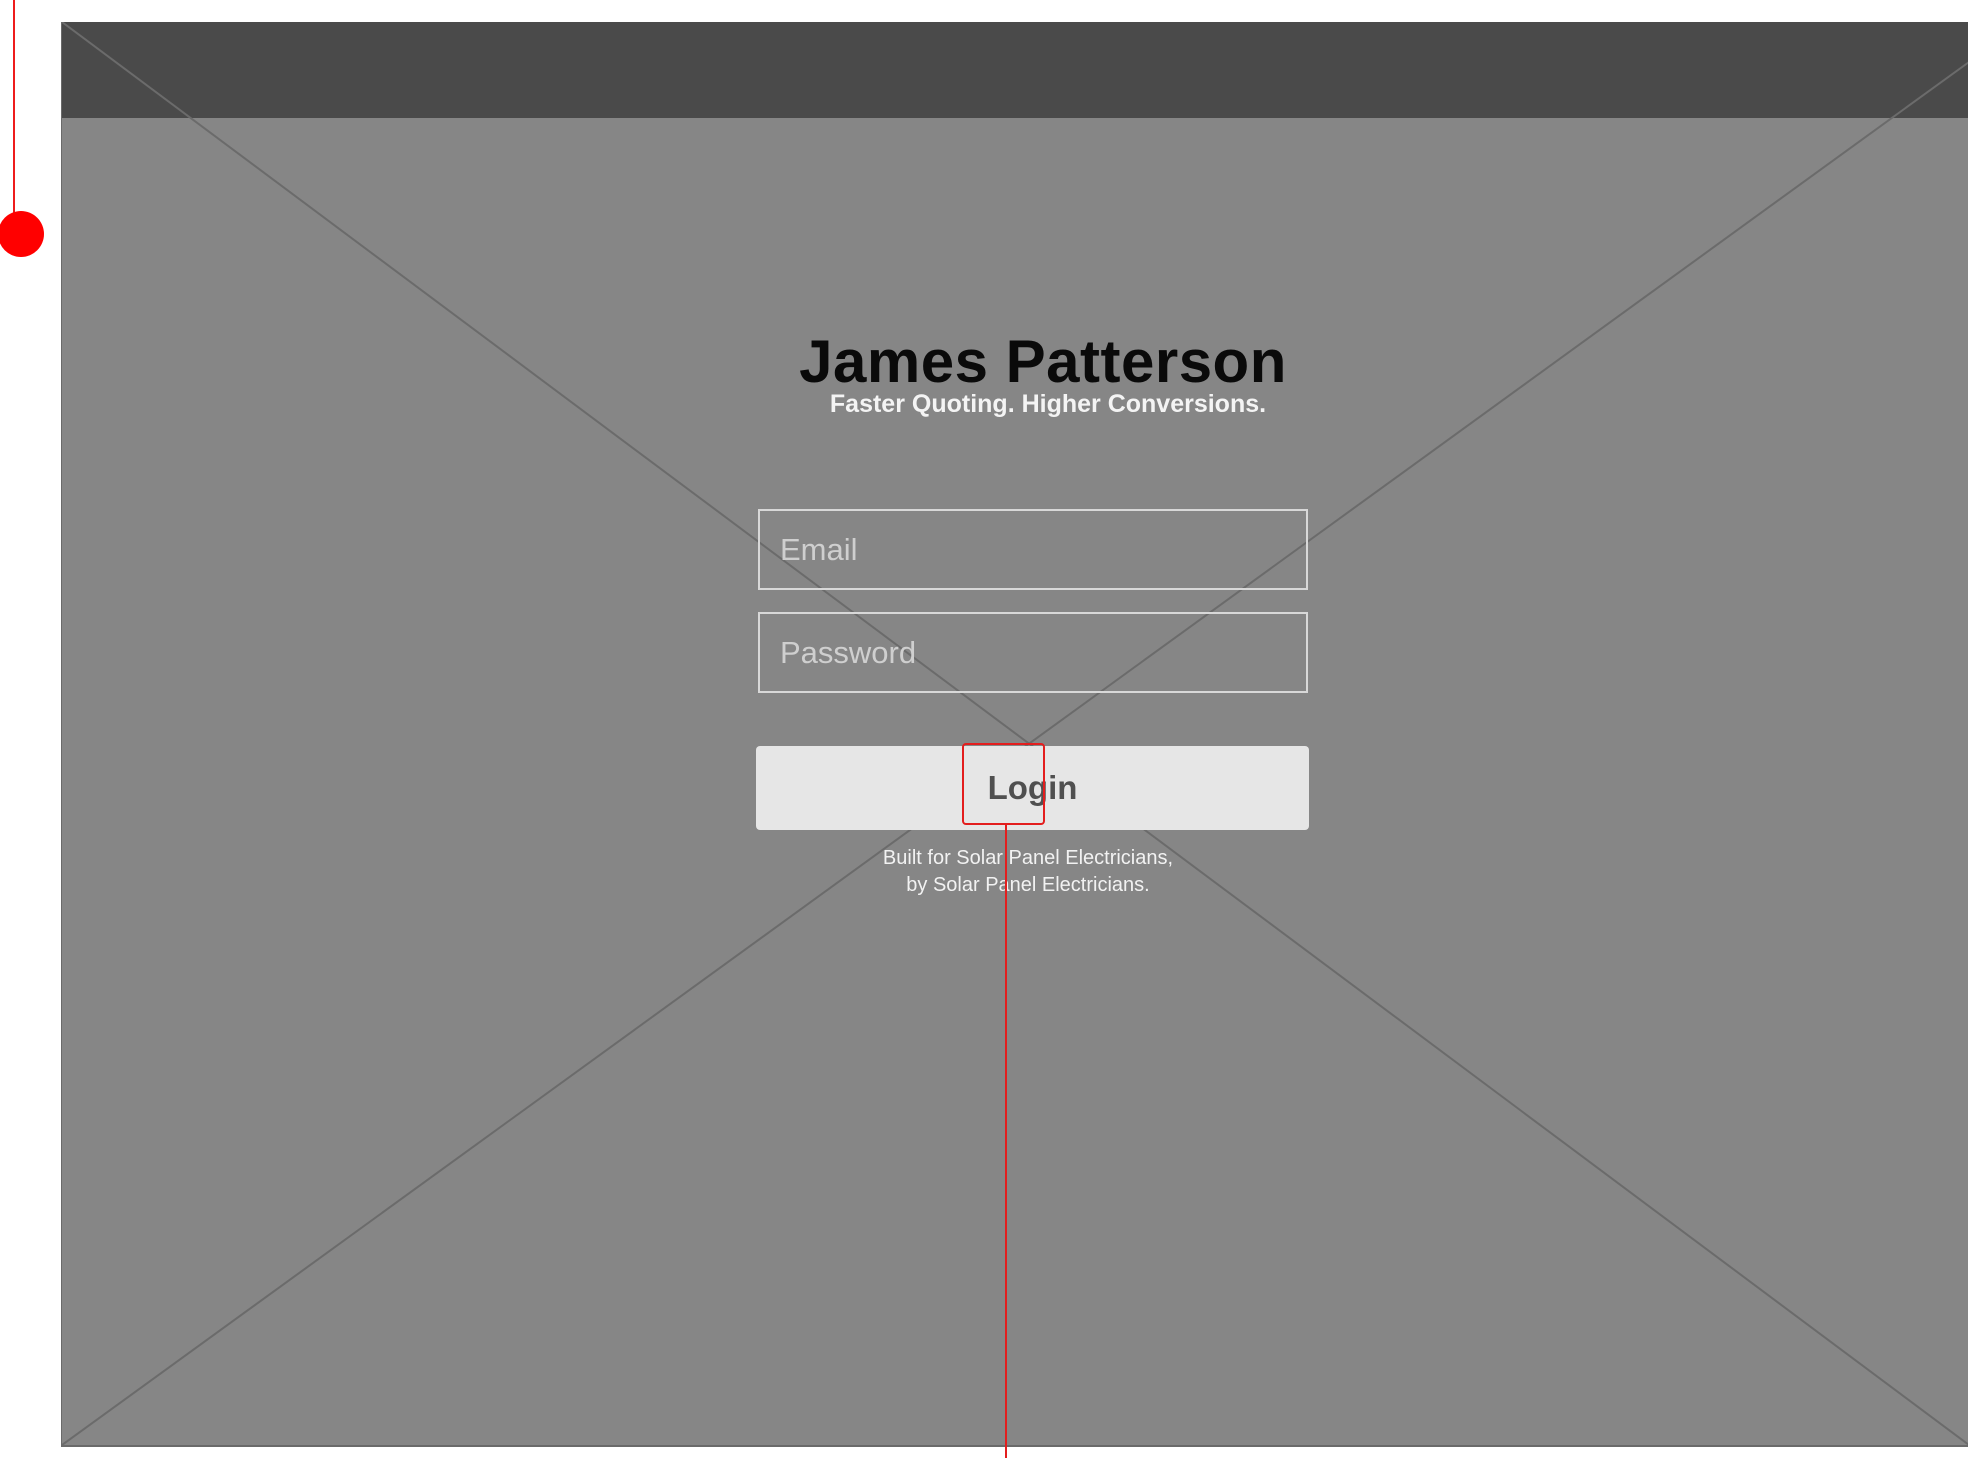 This screenshot has width=1968, height=1458. Describe the element at coordinates (1006, 1141) in the screenshot. I see `annotation-connector-line-bottom` at that location.